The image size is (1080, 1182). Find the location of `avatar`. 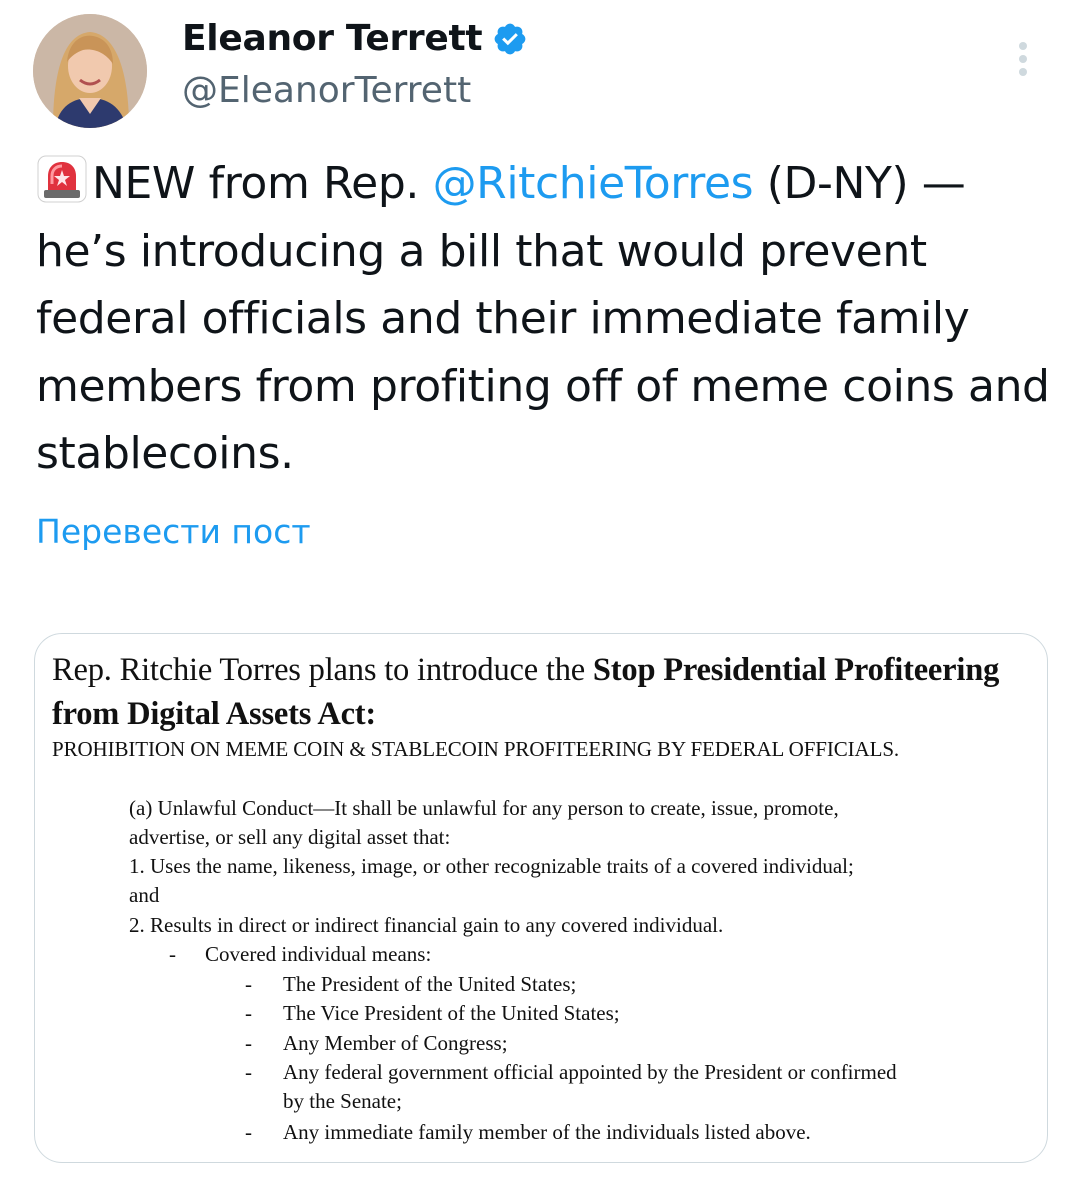

avatar is located at coordinates (90, 71).